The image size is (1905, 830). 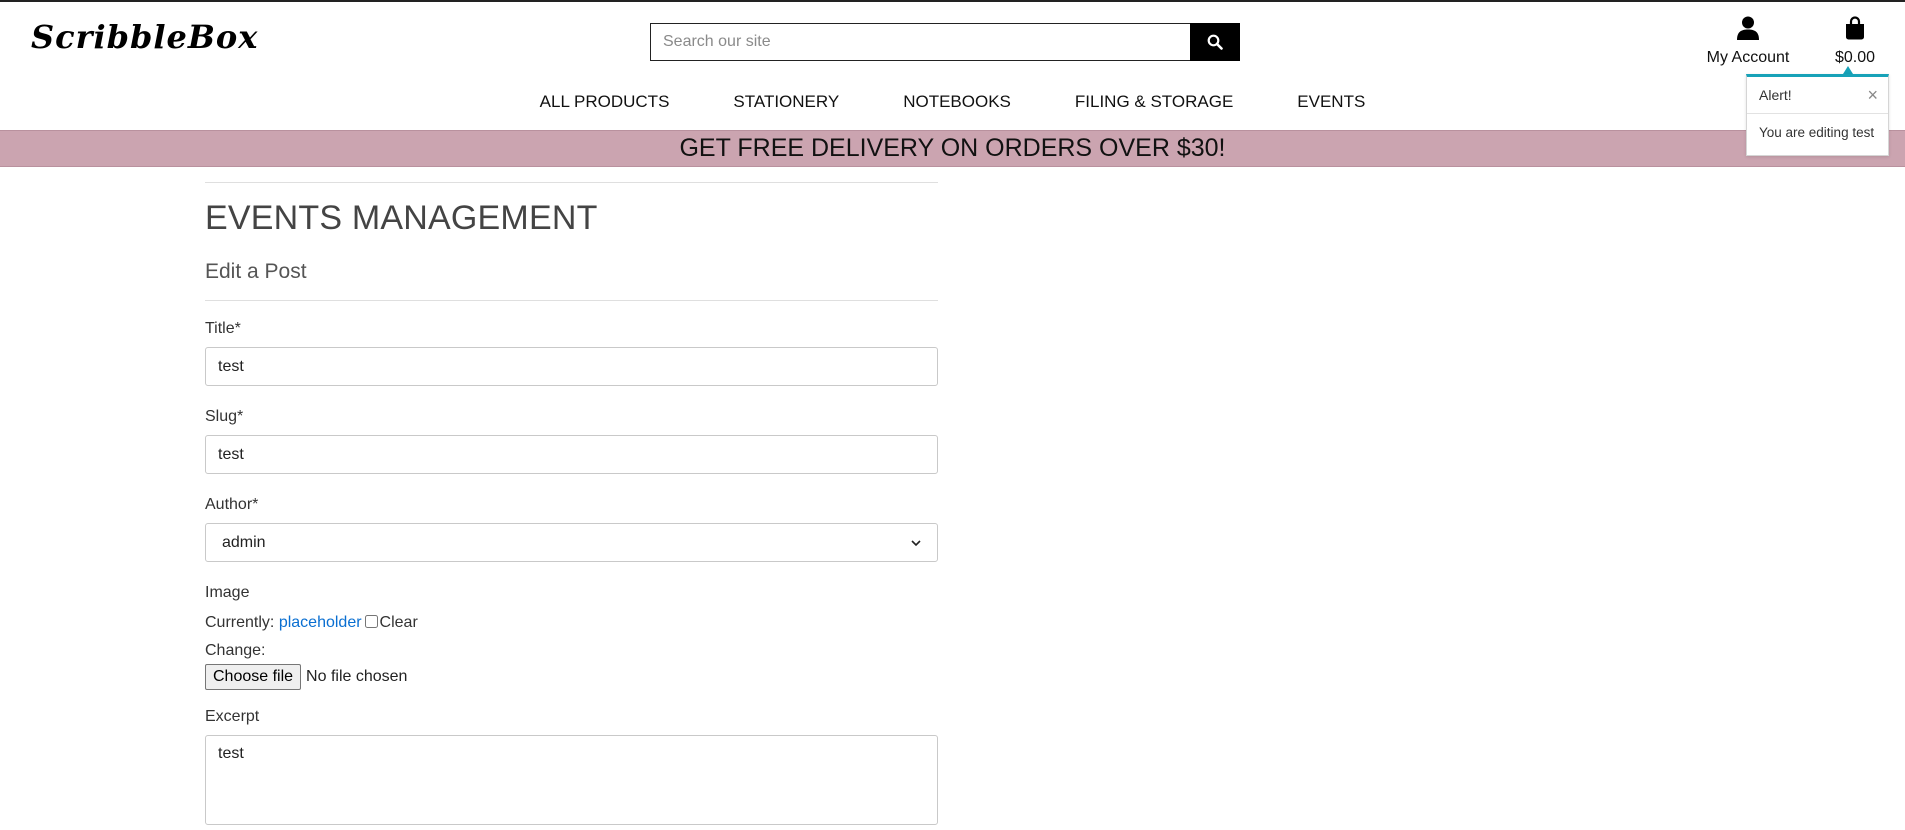 What do you see at coordinates (1855, 28) in the screenshot?
I see `shopping-bag-icon` at bounding box center [1855, 28].